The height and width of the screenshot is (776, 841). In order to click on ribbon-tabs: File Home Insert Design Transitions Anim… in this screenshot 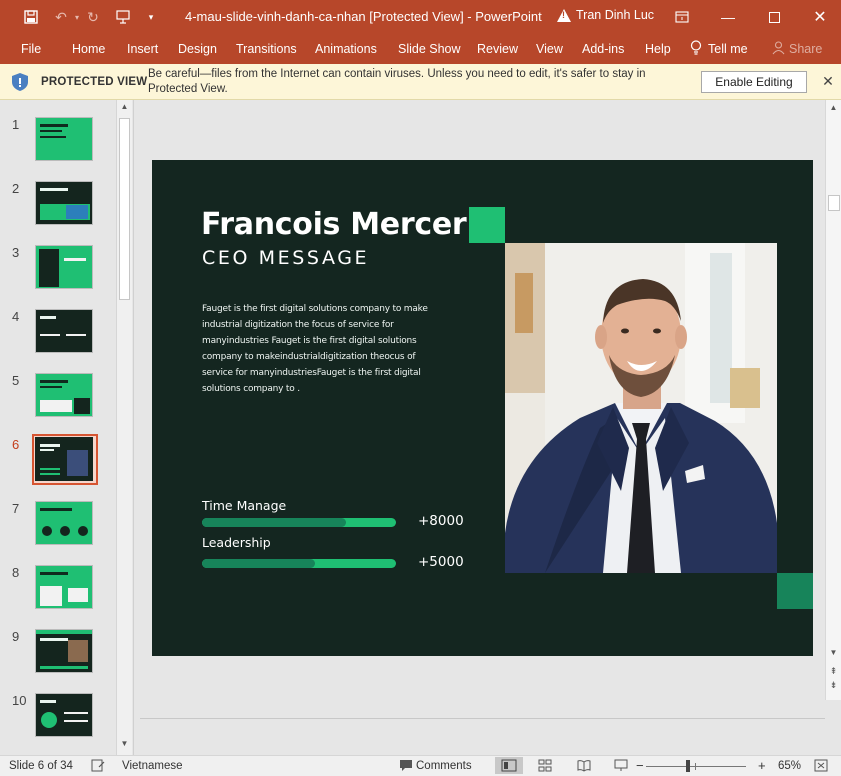, I will do `click(420, 49)`.